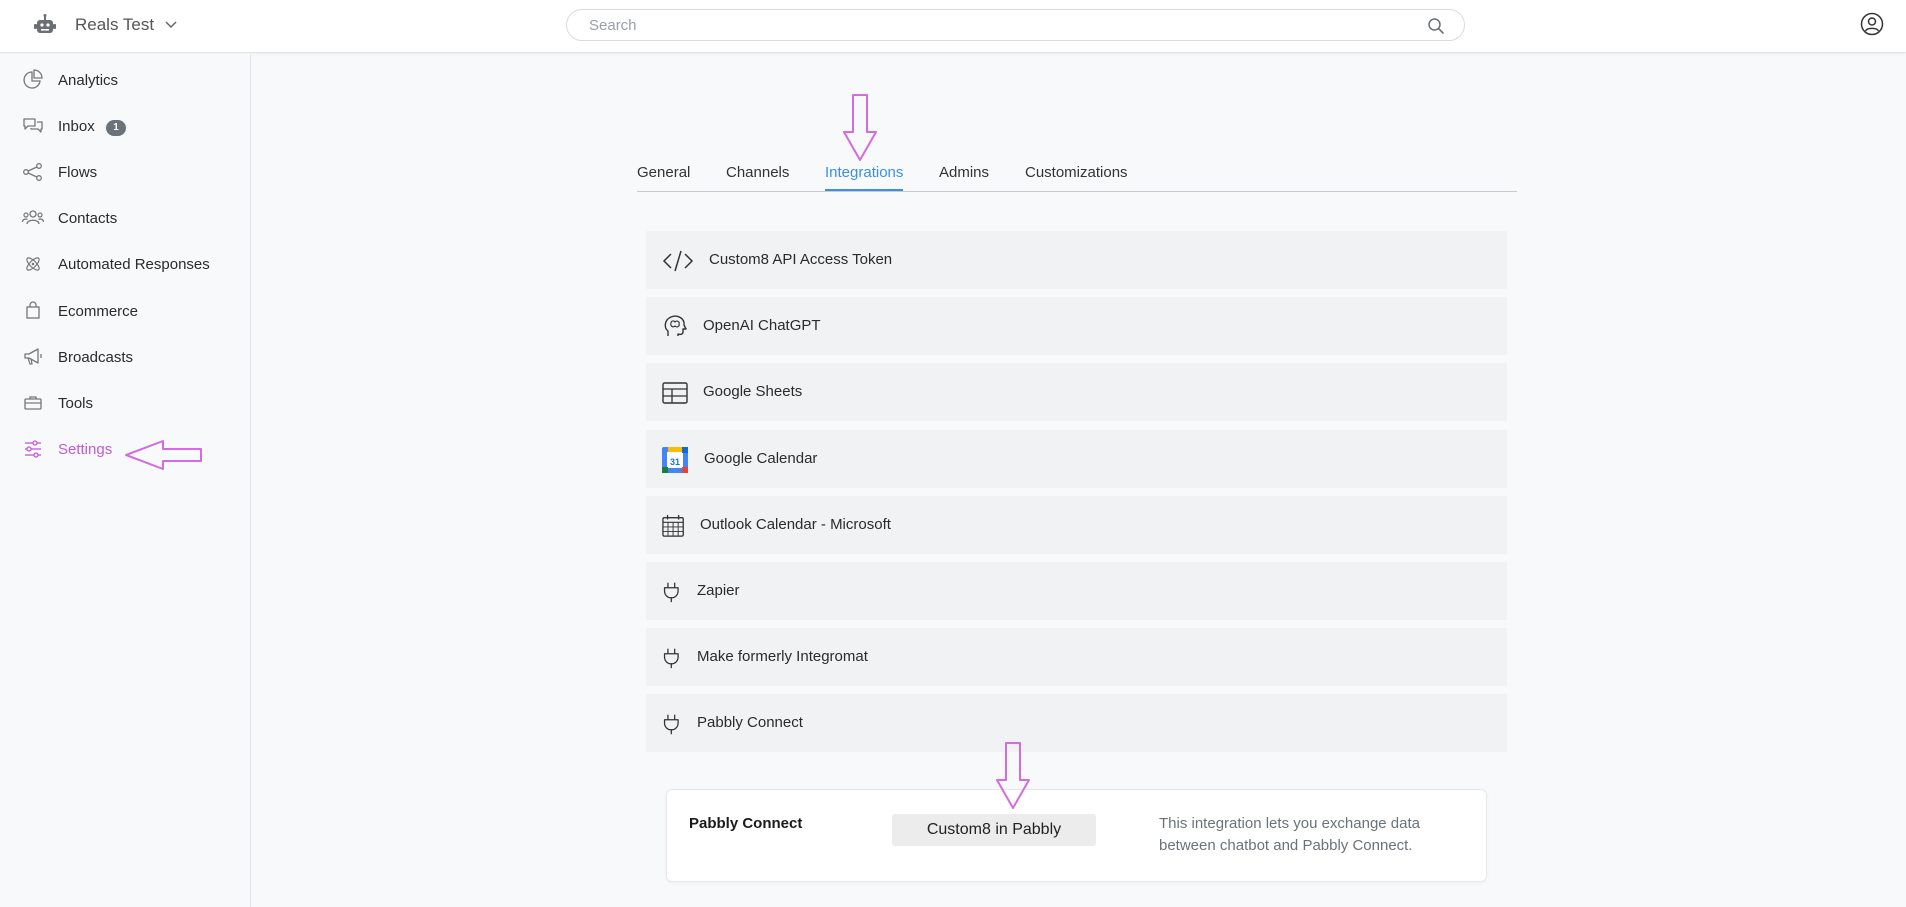  I want to click on unread-count-badge: 1, so click(116, 128).